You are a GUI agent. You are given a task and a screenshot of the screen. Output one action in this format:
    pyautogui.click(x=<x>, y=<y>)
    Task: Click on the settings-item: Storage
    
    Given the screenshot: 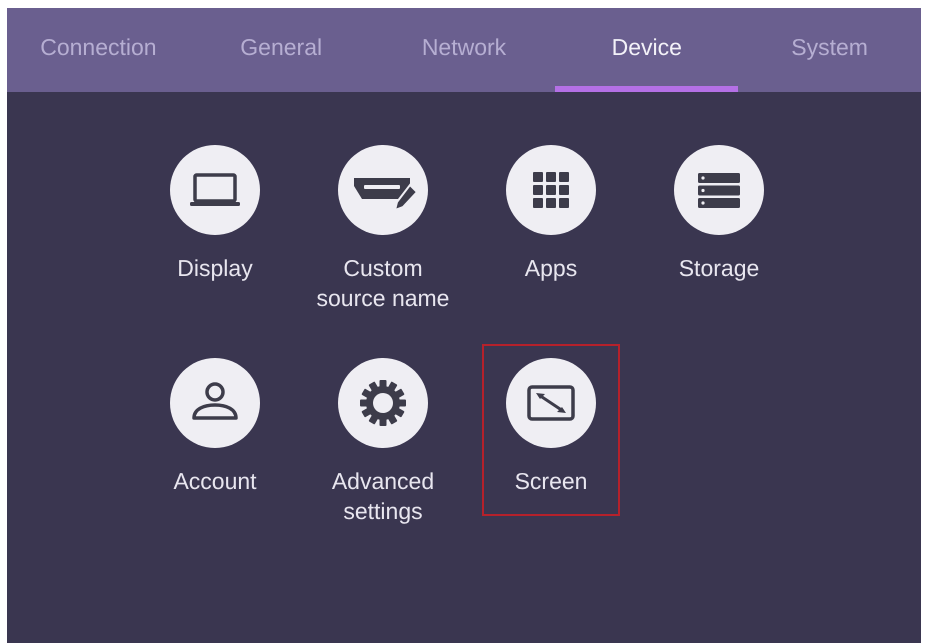 What is the action you would take?
    pyautogui.click(x=719, y=217)
    